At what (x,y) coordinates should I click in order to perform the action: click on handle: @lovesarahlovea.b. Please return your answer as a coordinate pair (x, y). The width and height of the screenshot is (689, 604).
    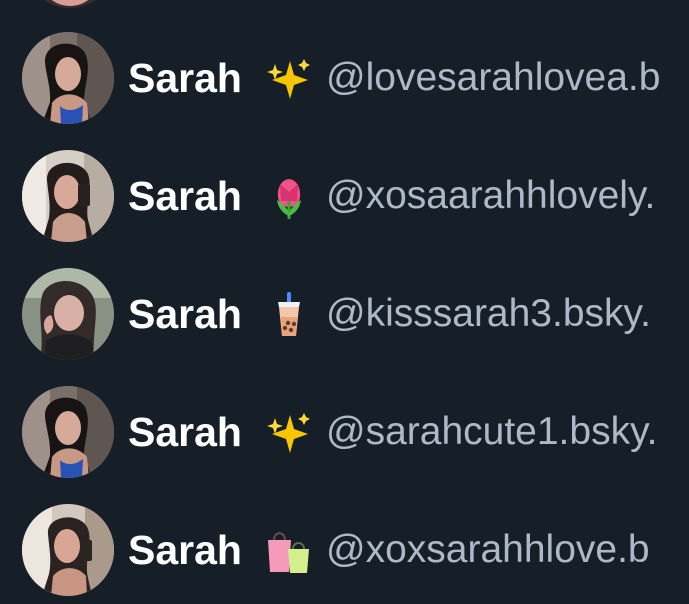
    Looking at the image, I should click on (493, 77).